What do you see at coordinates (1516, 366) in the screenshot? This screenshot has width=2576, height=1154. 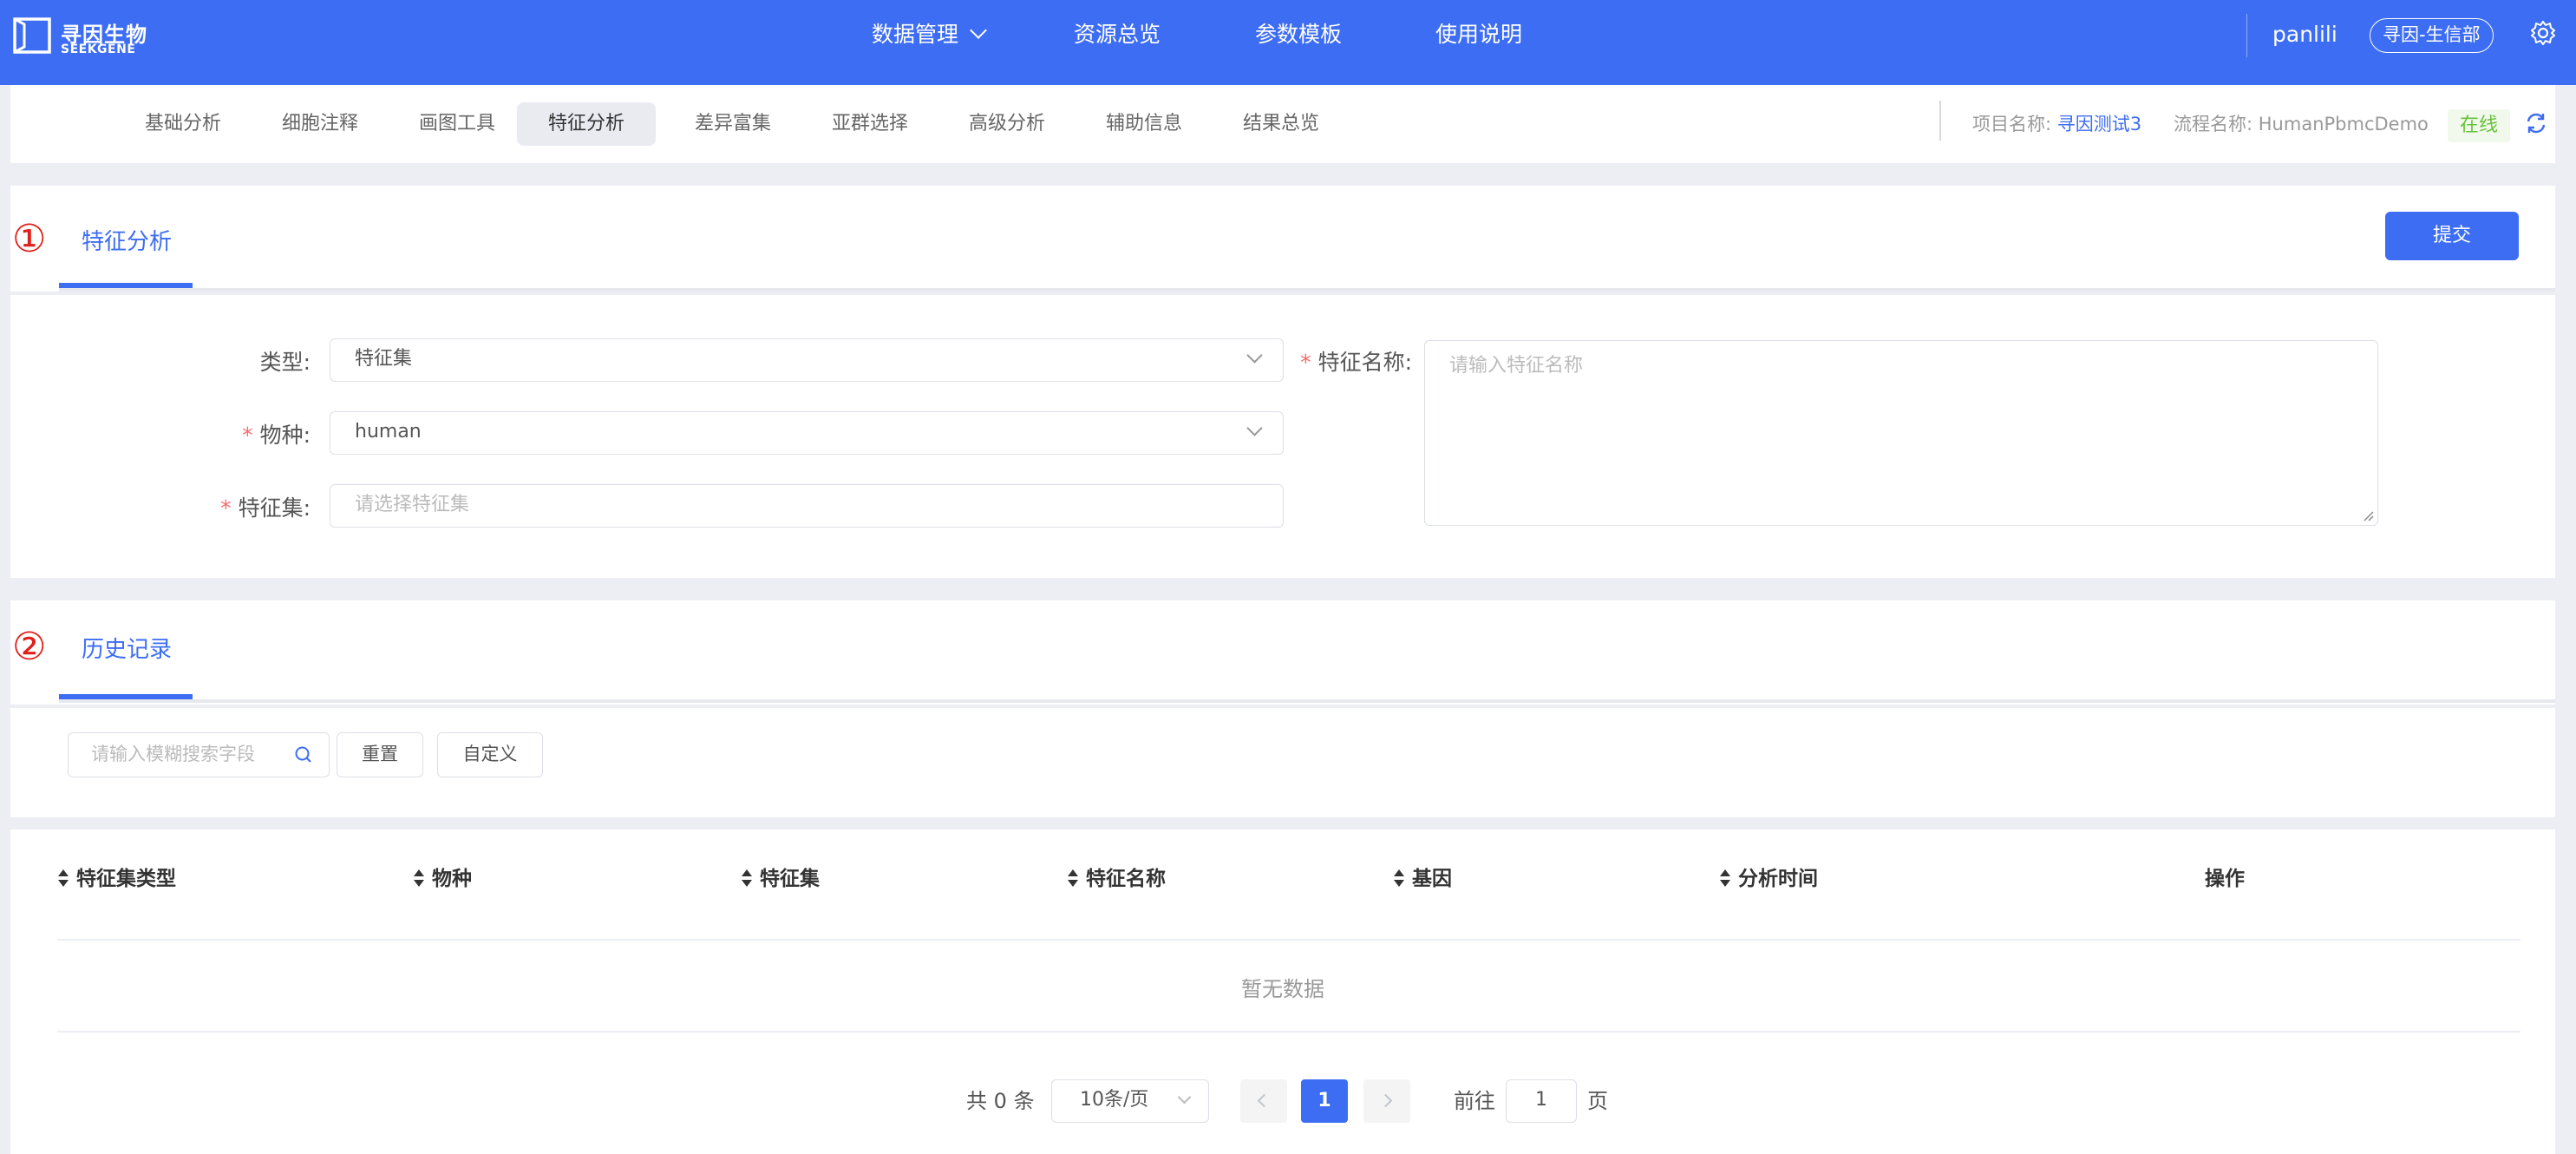 I see `feature-name-placeholder: 请输入特征名称` at bounding box center [1516, 366].